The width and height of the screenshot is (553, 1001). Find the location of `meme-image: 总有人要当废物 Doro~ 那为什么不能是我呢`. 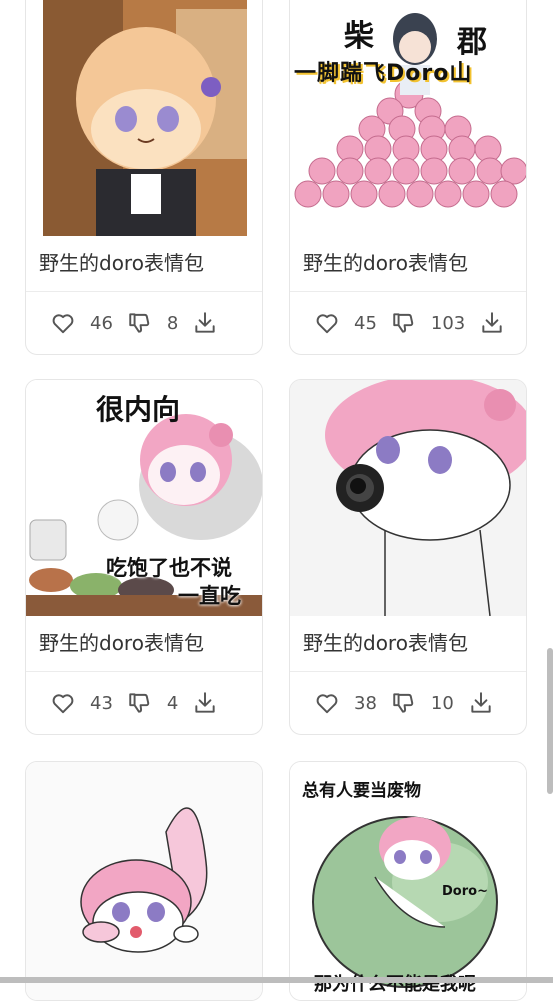

meme-image: 总有人要当废物 Doro~ 那为什么不能是我呢 is located at coordinates (408, 881).